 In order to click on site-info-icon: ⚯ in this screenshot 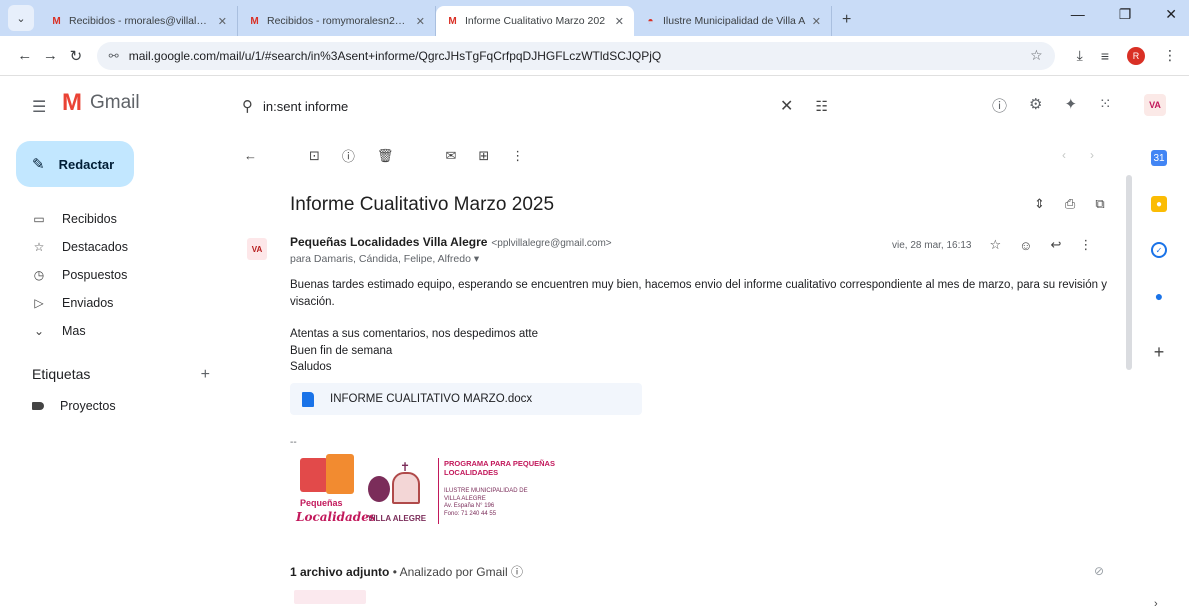, I will do `click(114, 56)`.